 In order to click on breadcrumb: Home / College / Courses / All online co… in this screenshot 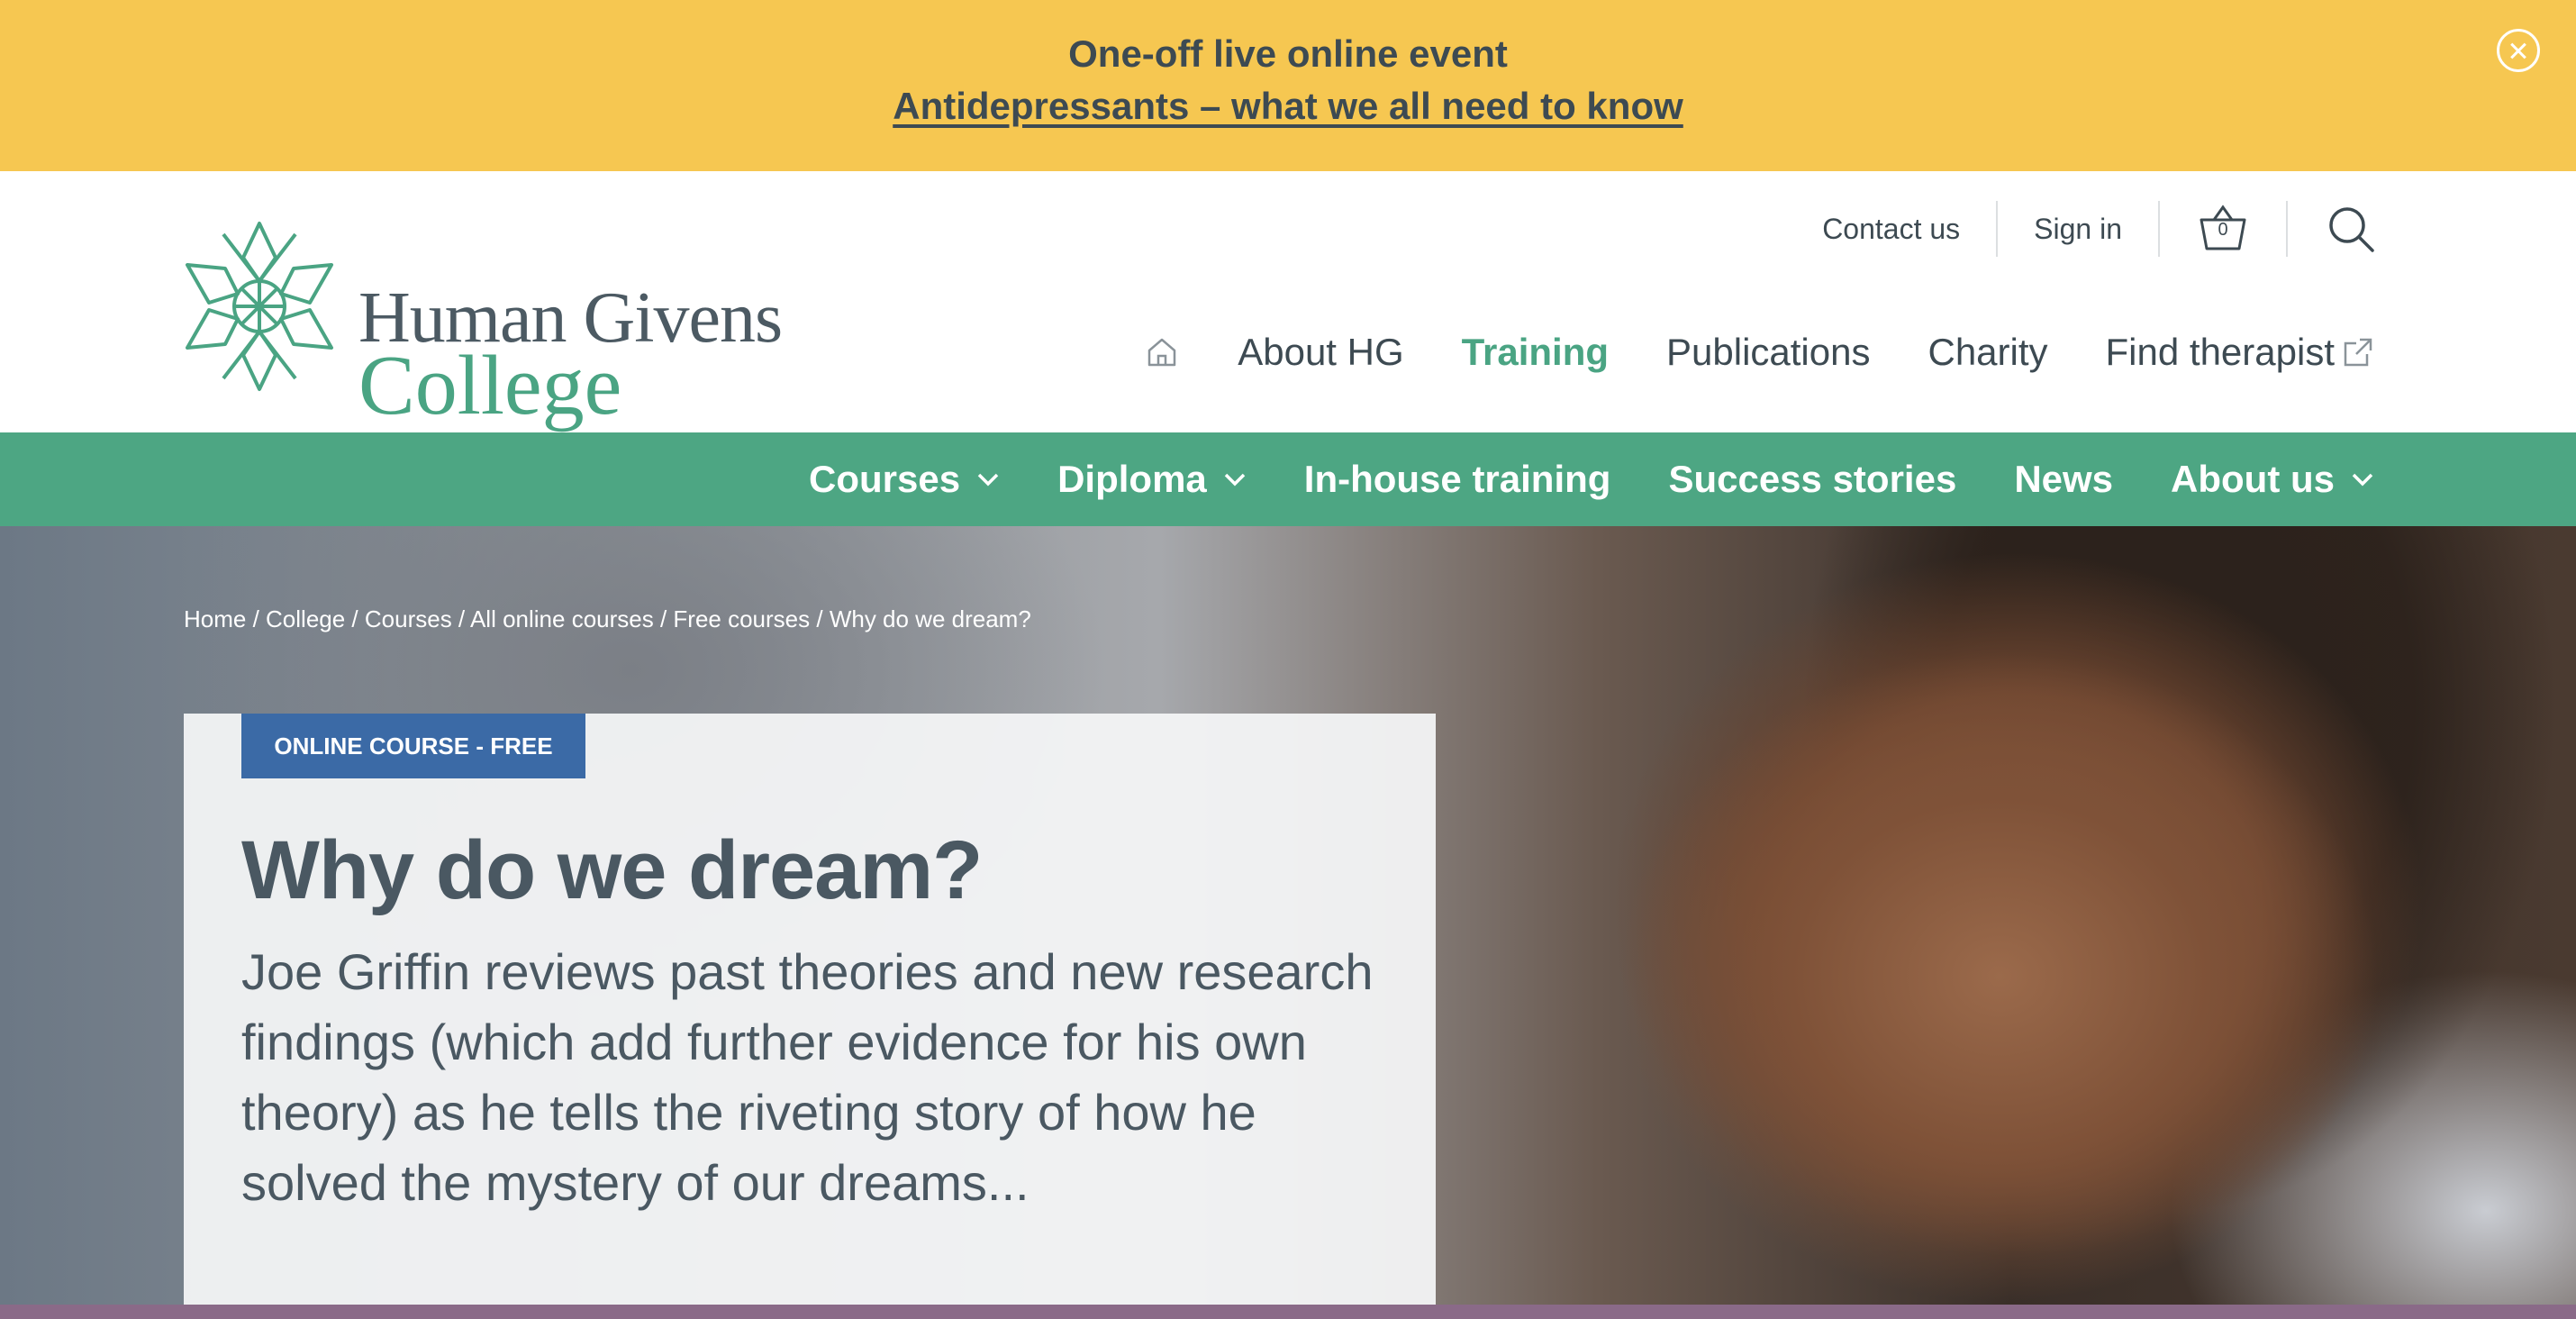, I will do `click(607, 619)`.